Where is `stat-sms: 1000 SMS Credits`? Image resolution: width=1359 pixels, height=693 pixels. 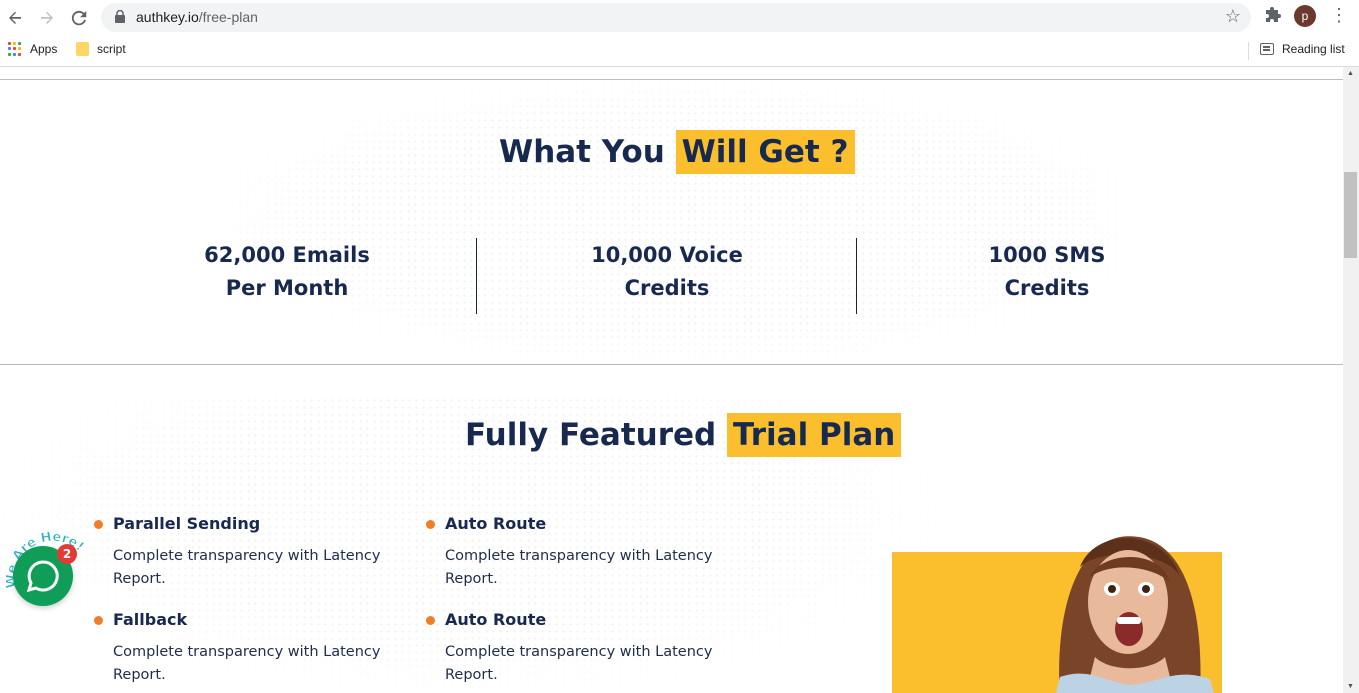
stat-sms: 1000 SMS Credits is located at coordinates (1047, 272).